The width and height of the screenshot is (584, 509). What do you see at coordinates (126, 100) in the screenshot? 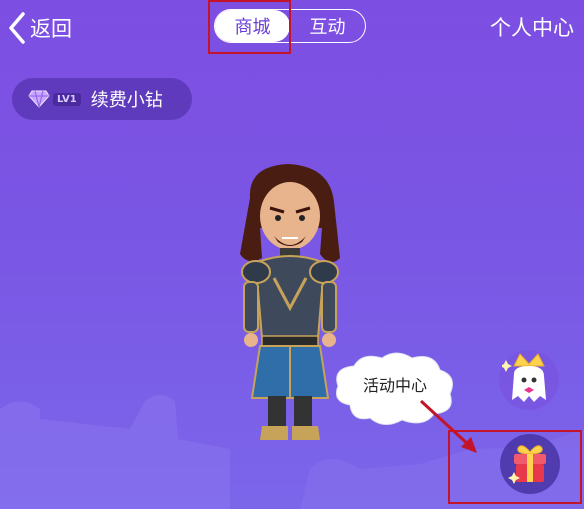
I see `renew-label: 续费小钻` at bounding box center [126, 100].